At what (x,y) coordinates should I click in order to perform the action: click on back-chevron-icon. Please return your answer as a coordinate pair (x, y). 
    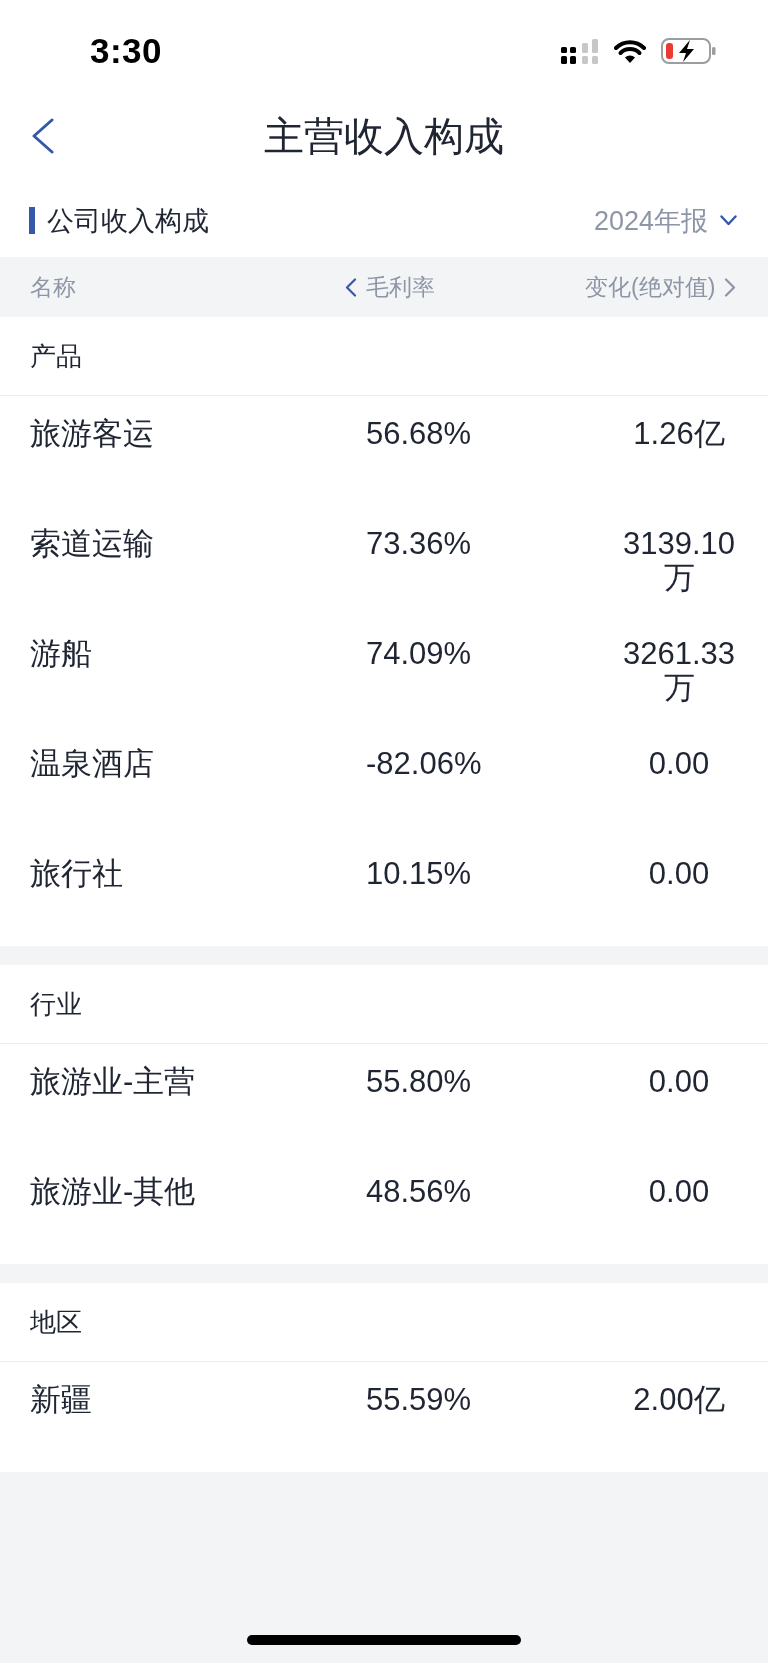
    Looking at the image, I should click on (43, 136).